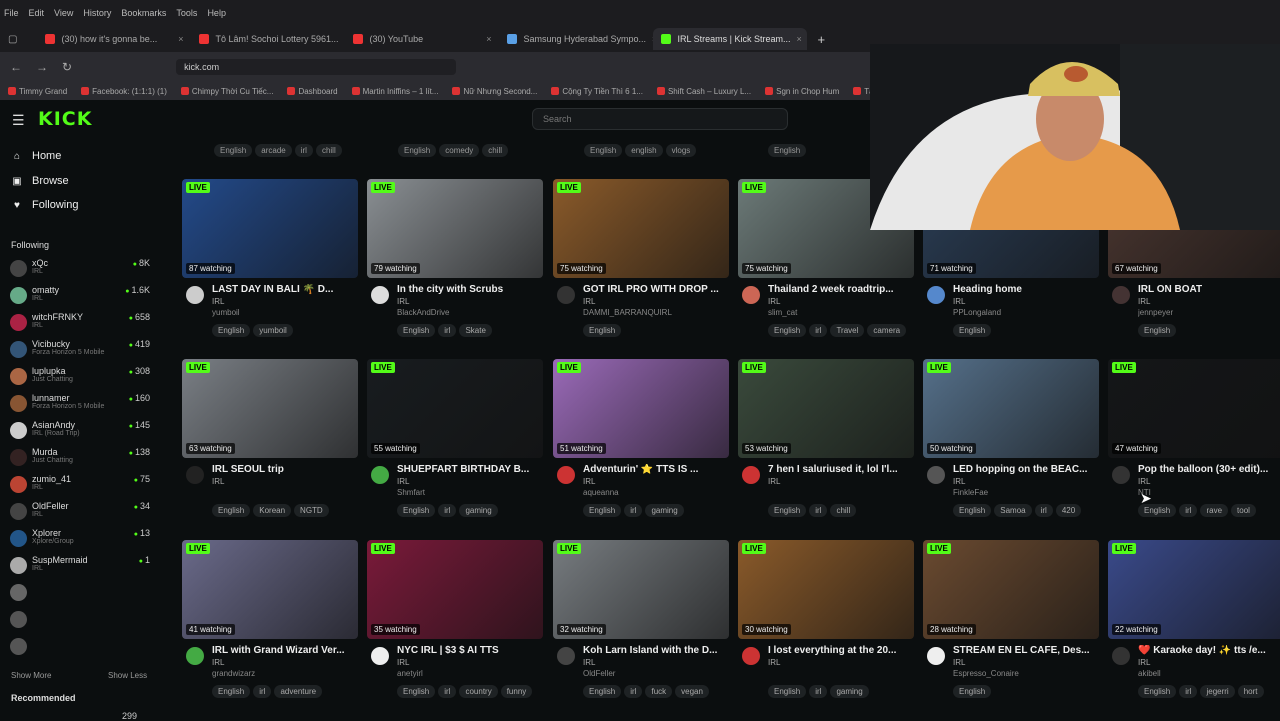 The height and width of the screenshot is (721, 1280). Describe the element at coordinates (455, 408) in the screenshot. I see `stream-thumbnail: LIVE 55 watching` at that location.